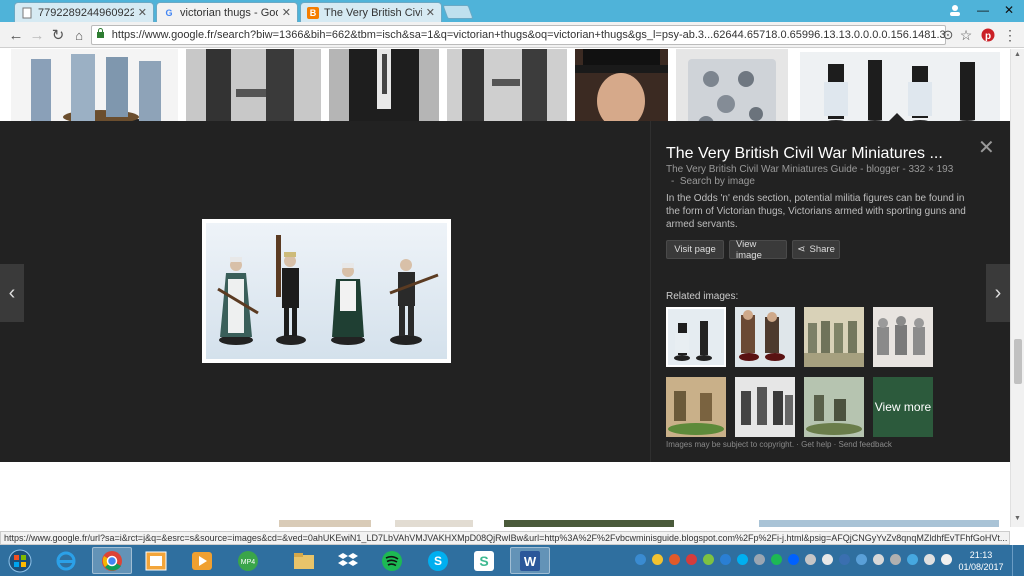 This screenshot has height=576, width=1024. Describe the element at coordinates (112, 560) in the screenshot. I see `chrome-icon` at that location.